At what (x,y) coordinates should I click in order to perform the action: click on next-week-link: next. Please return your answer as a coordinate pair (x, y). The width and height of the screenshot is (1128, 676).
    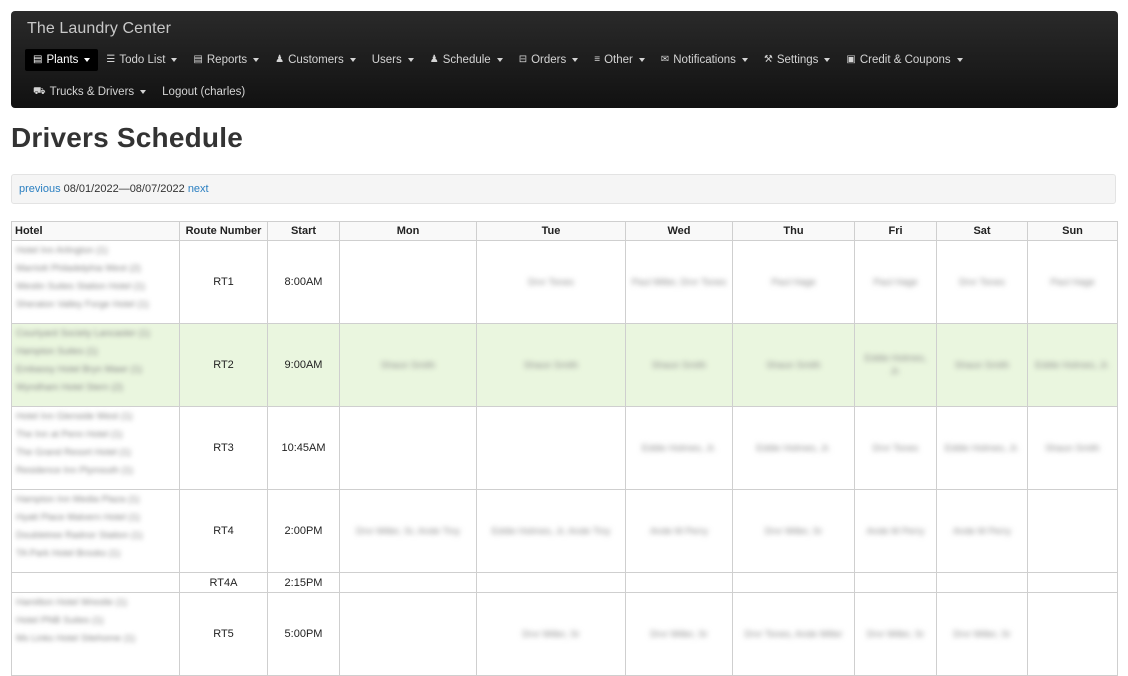
    Looking at the image, I should click on (198, 189).